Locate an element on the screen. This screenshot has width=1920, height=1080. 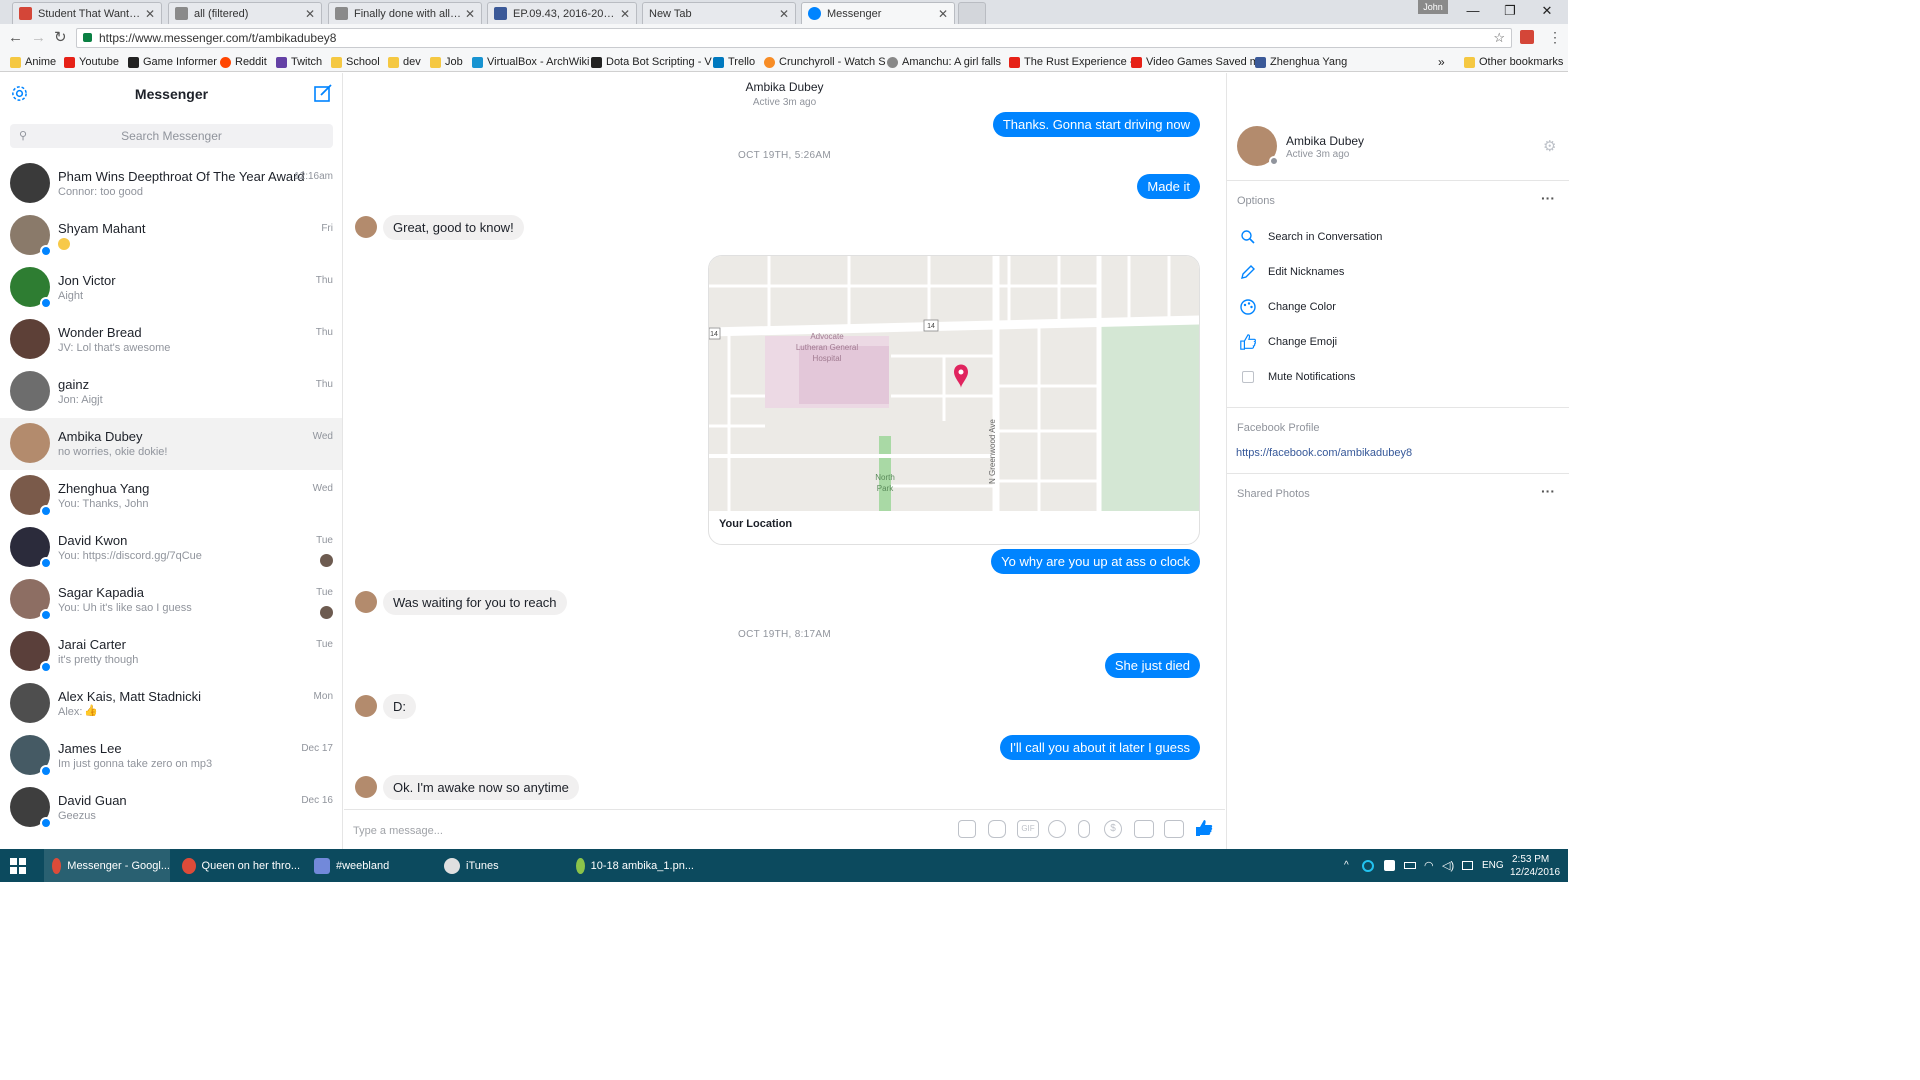
details-name: Ambika Dubey is located at coordinates (1325, 141).